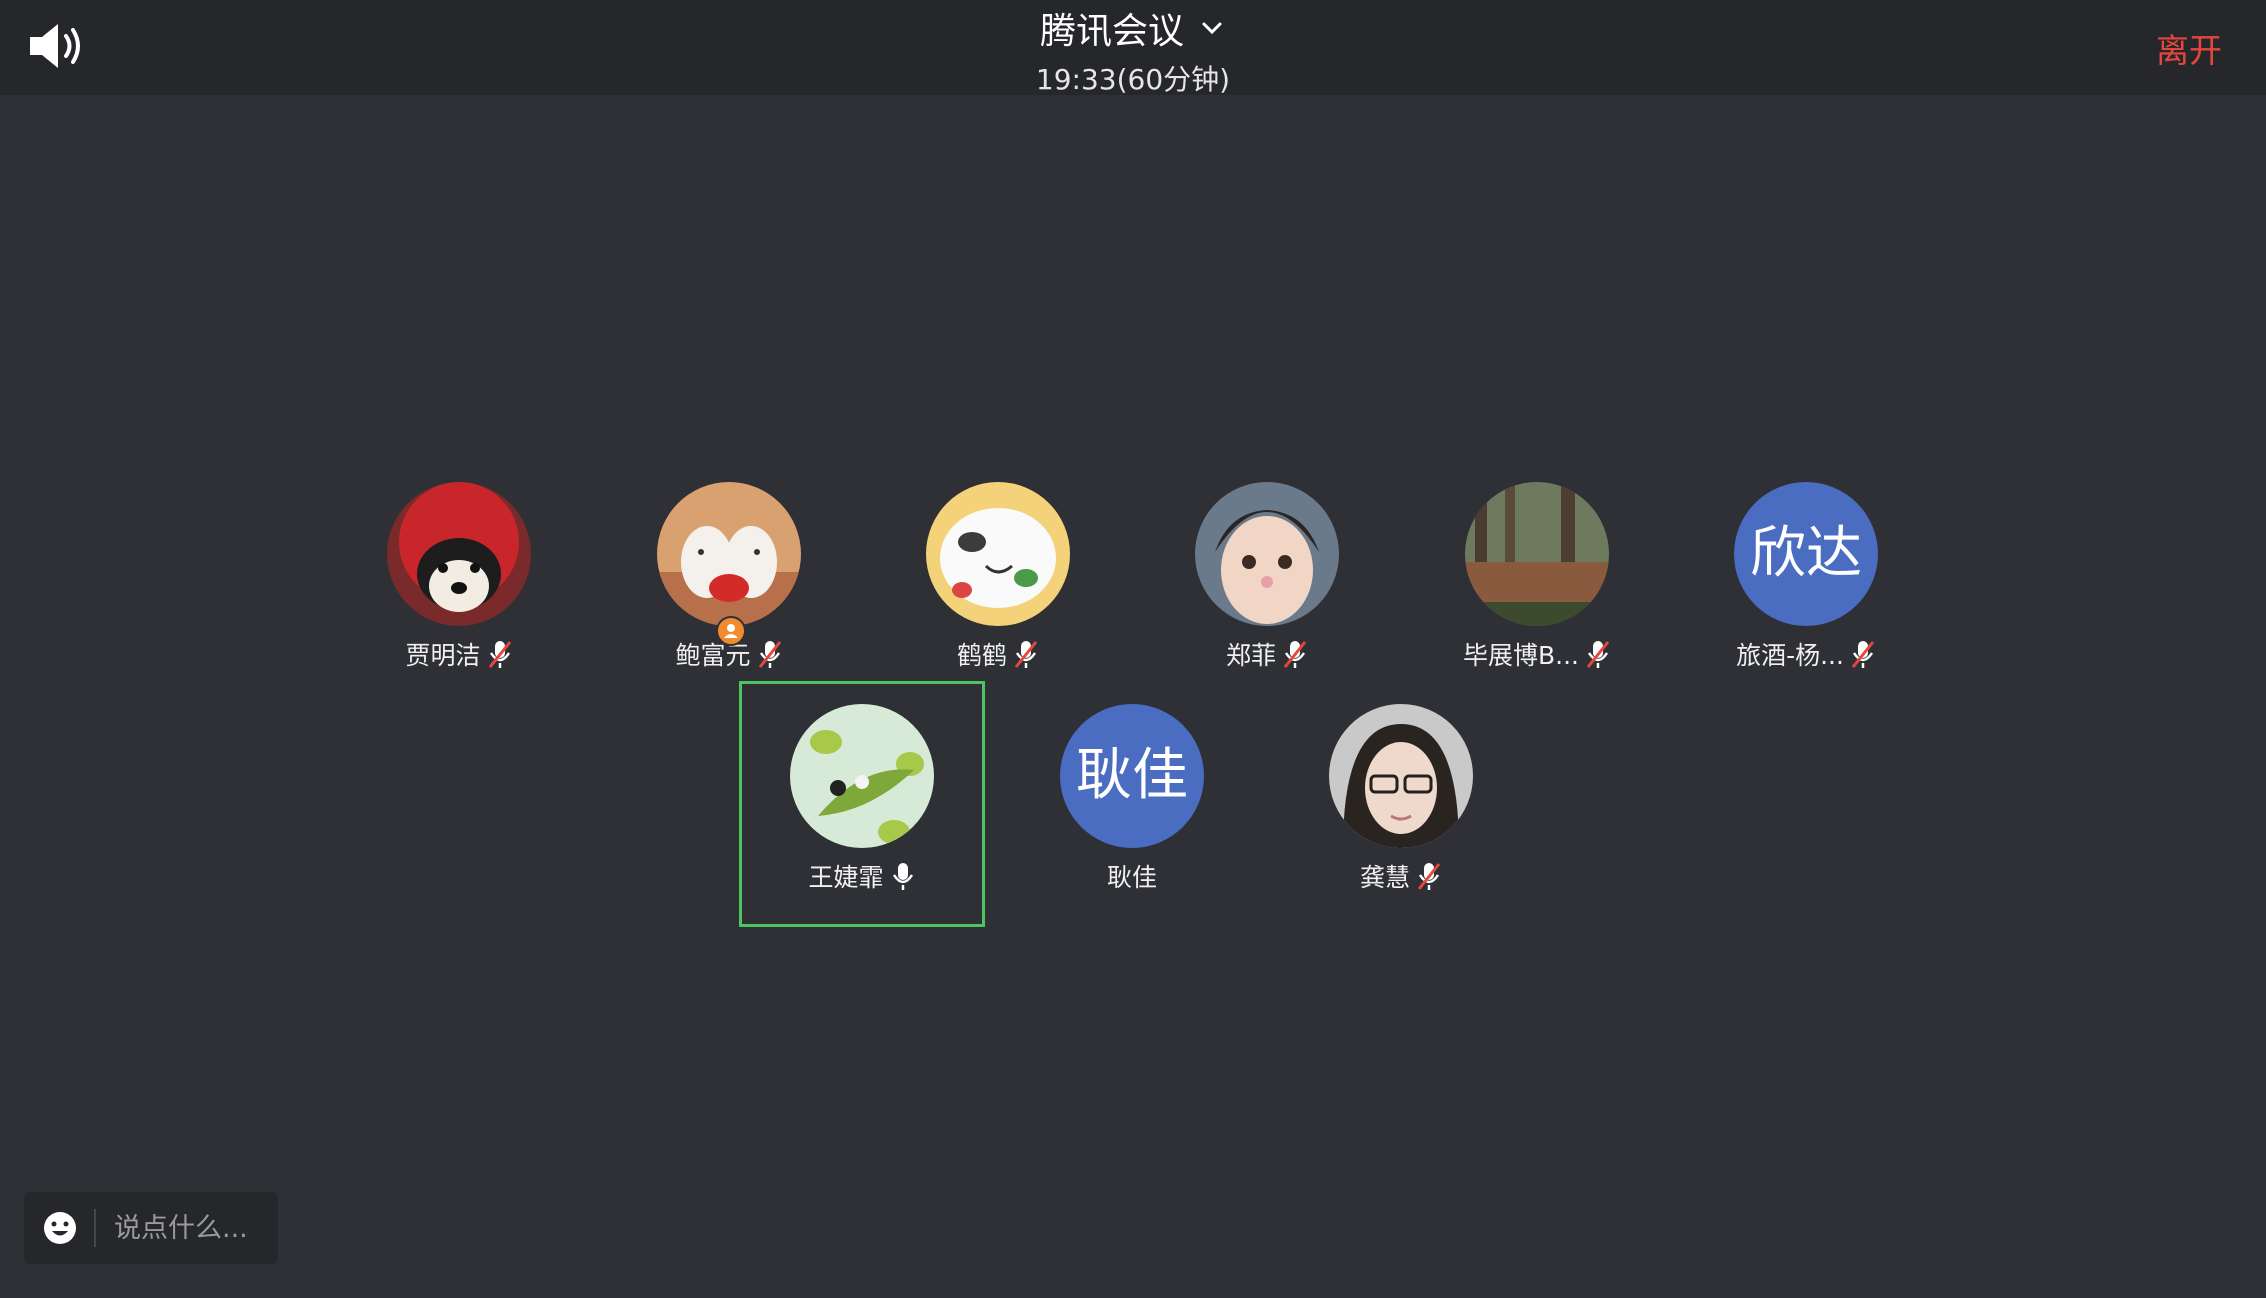  I want to click on participant-tile: 王婕霏, so click(862, 799).